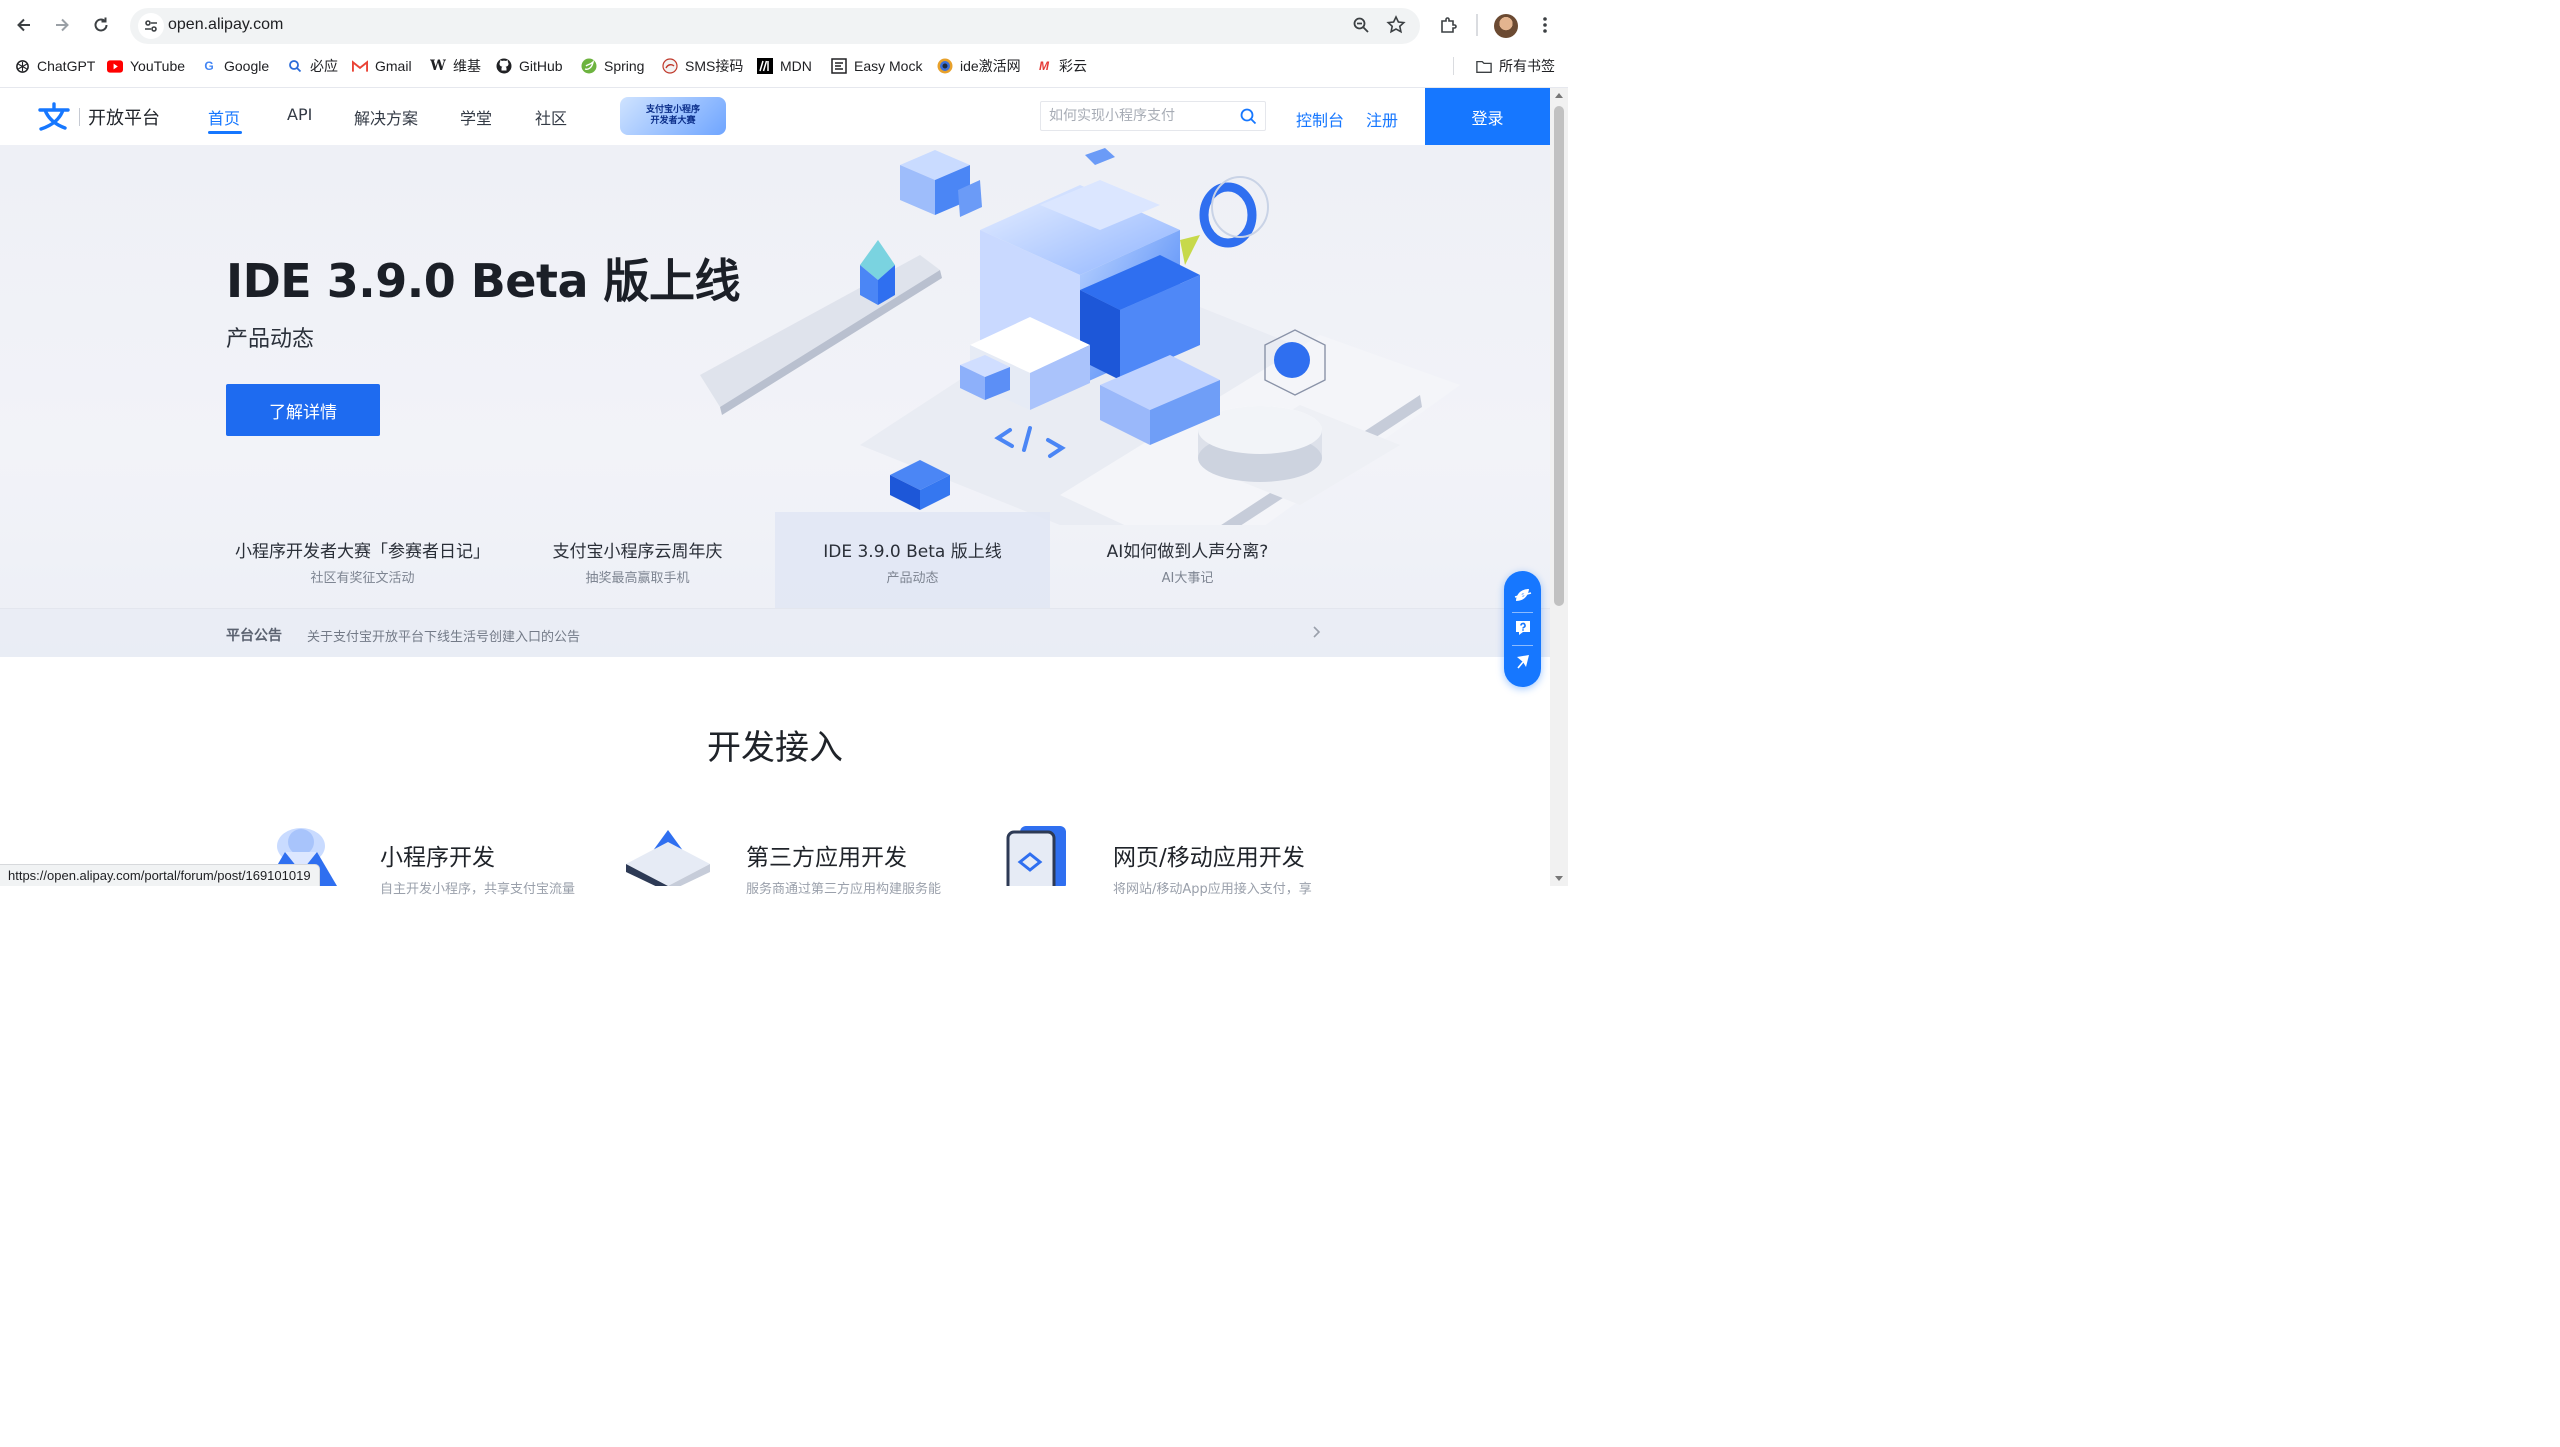 The image size is (2560, 1447). I want to click on dev-section-title: 开发接入, so click(775, 748).